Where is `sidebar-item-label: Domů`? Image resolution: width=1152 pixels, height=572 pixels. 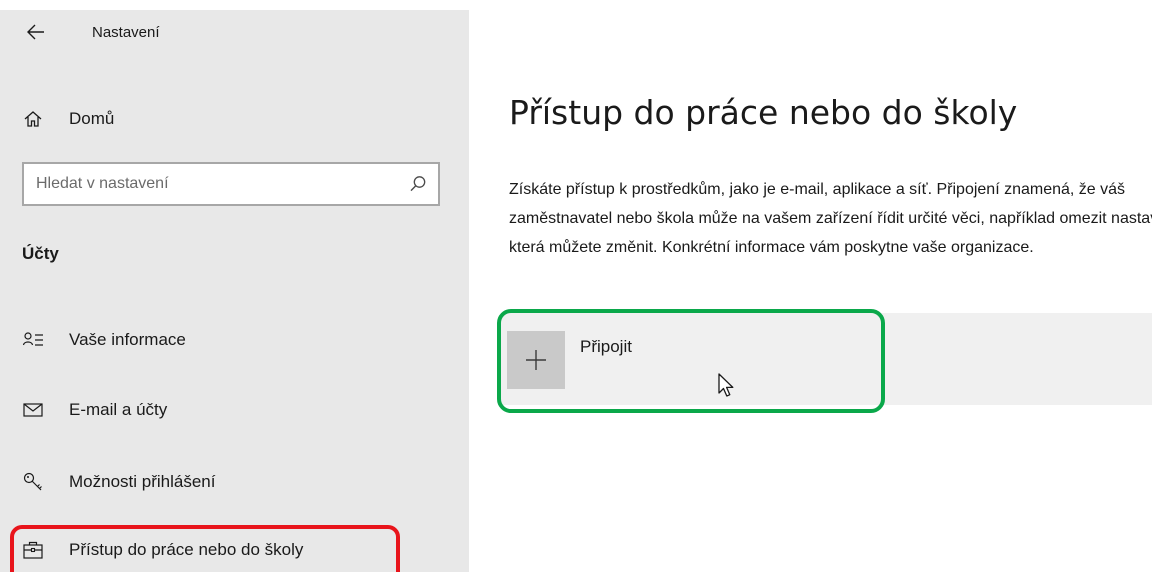 sidebar-item-label: Domů is located at coordinates (92, 118).